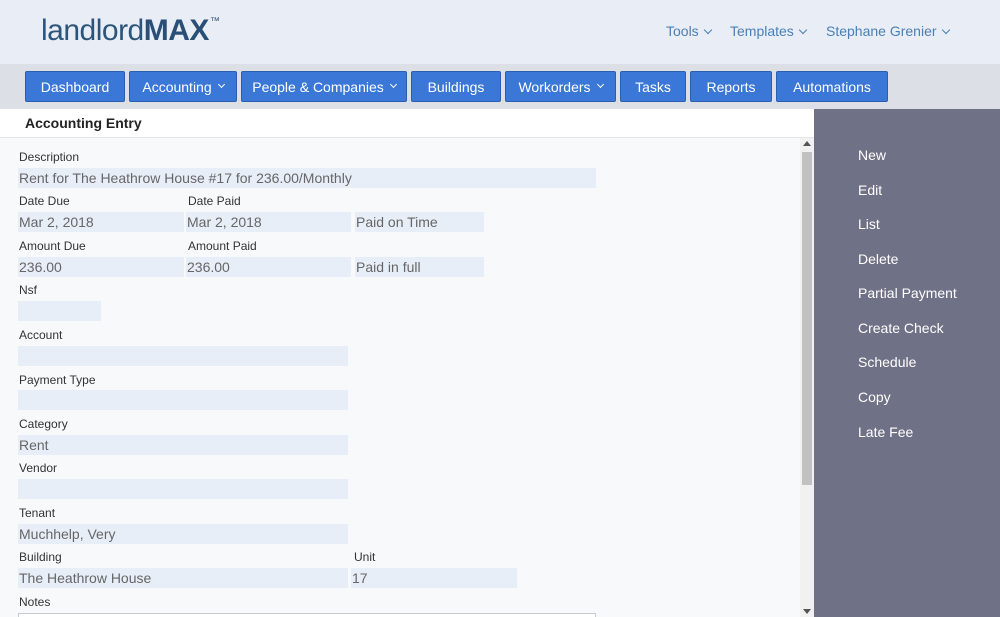  I want to click on templates-menu-label: Templates, so click(762, 31).